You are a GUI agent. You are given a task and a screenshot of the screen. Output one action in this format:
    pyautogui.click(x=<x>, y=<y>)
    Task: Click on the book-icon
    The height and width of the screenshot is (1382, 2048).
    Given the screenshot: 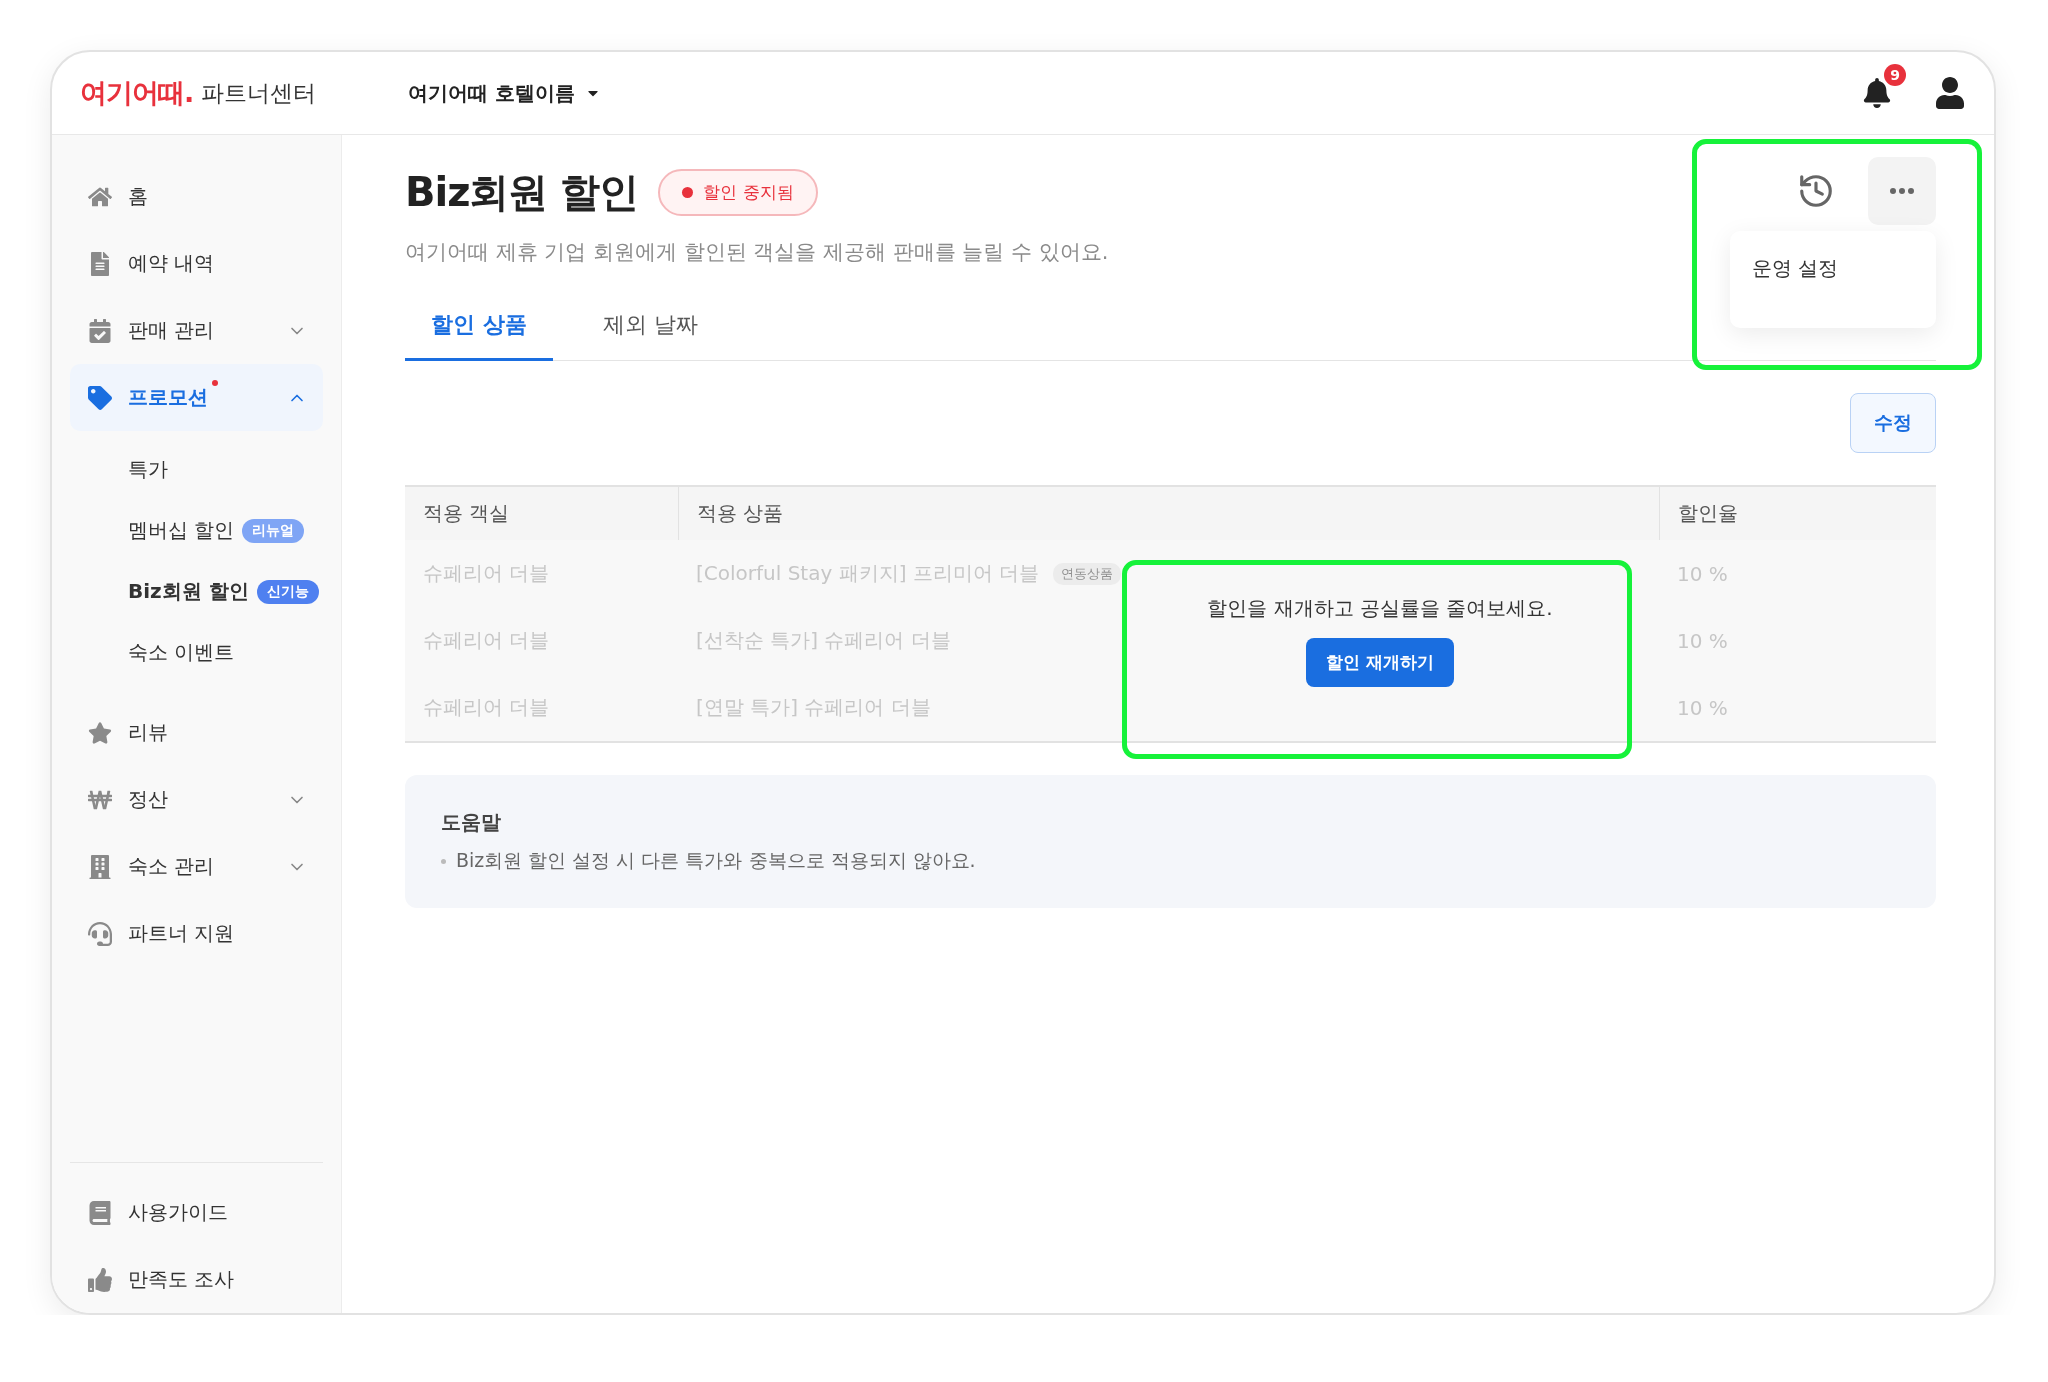 What is the action you would take?
    pyautogui.click(x=100, y=1212)
    